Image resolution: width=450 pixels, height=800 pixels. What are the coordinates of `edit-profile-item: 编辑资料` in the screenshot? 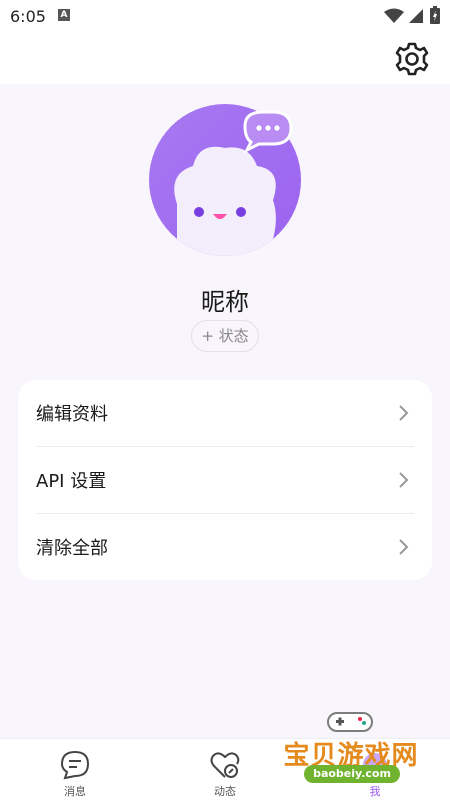 It's located at (225, 413).